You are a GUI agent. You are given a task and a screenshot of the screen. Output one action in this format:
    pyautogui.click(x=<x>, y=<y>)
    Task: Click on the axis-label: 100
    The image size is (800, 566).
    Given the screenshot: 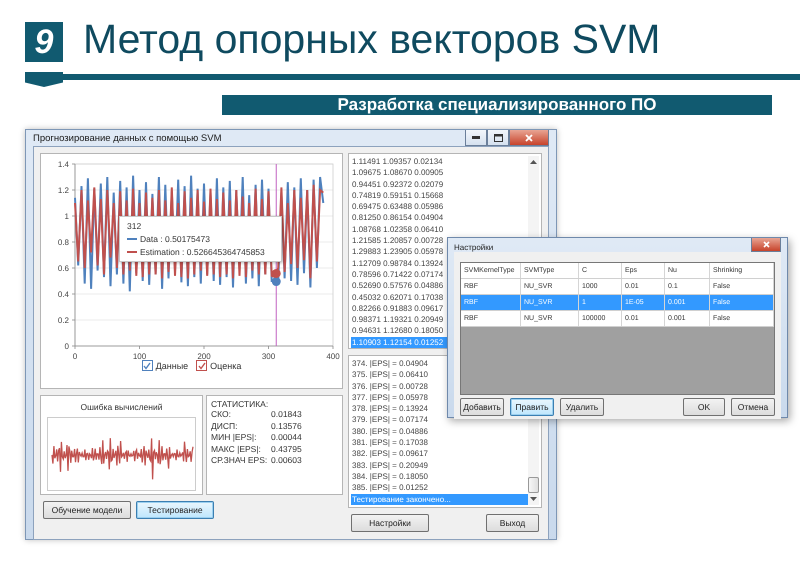 What is the action you would take?
    pyautogui.click(x=139, y=356)
    